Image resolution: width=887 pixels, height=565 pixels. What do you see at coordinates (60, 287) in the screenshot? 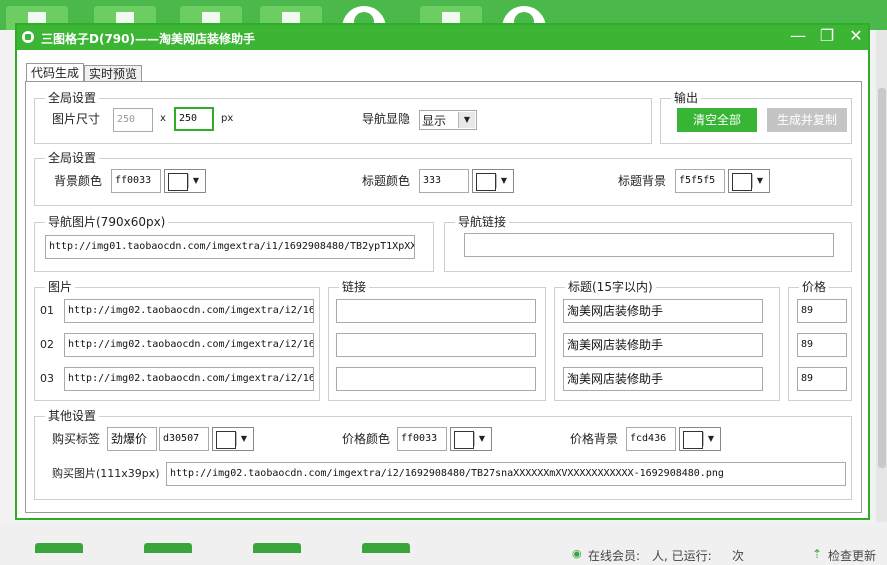
I see `group-legend: 图片` at bounding box center [60, 287].